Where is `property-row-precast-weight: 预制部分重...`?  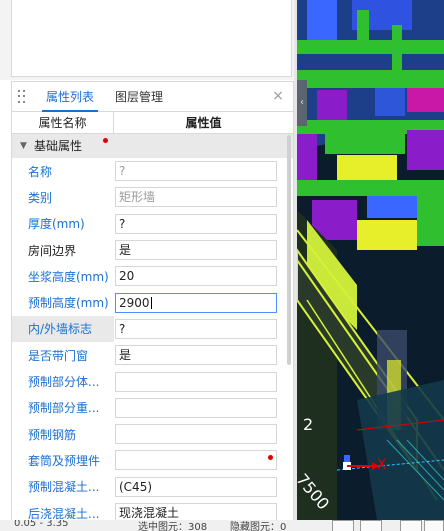
property-row-precast-weight: 预制部分重... is located at coordinates (152, 408).